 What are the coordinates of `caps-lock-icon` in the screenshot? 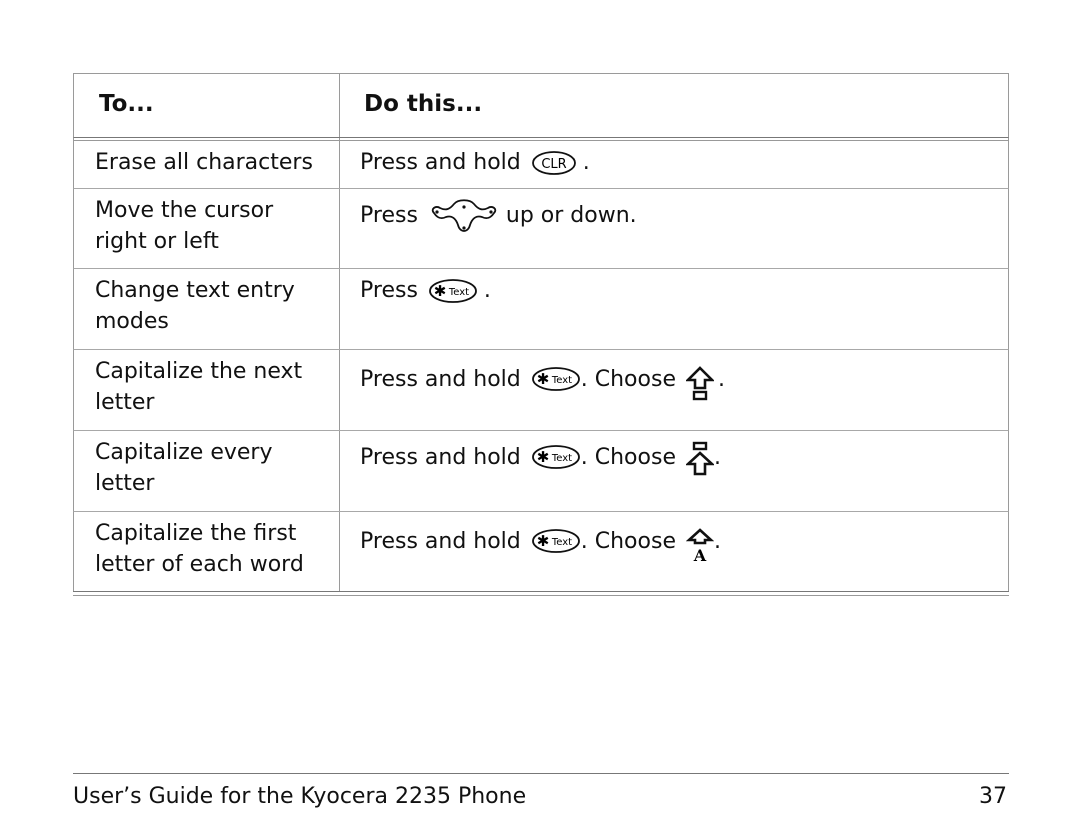 It's located at (699, 458).